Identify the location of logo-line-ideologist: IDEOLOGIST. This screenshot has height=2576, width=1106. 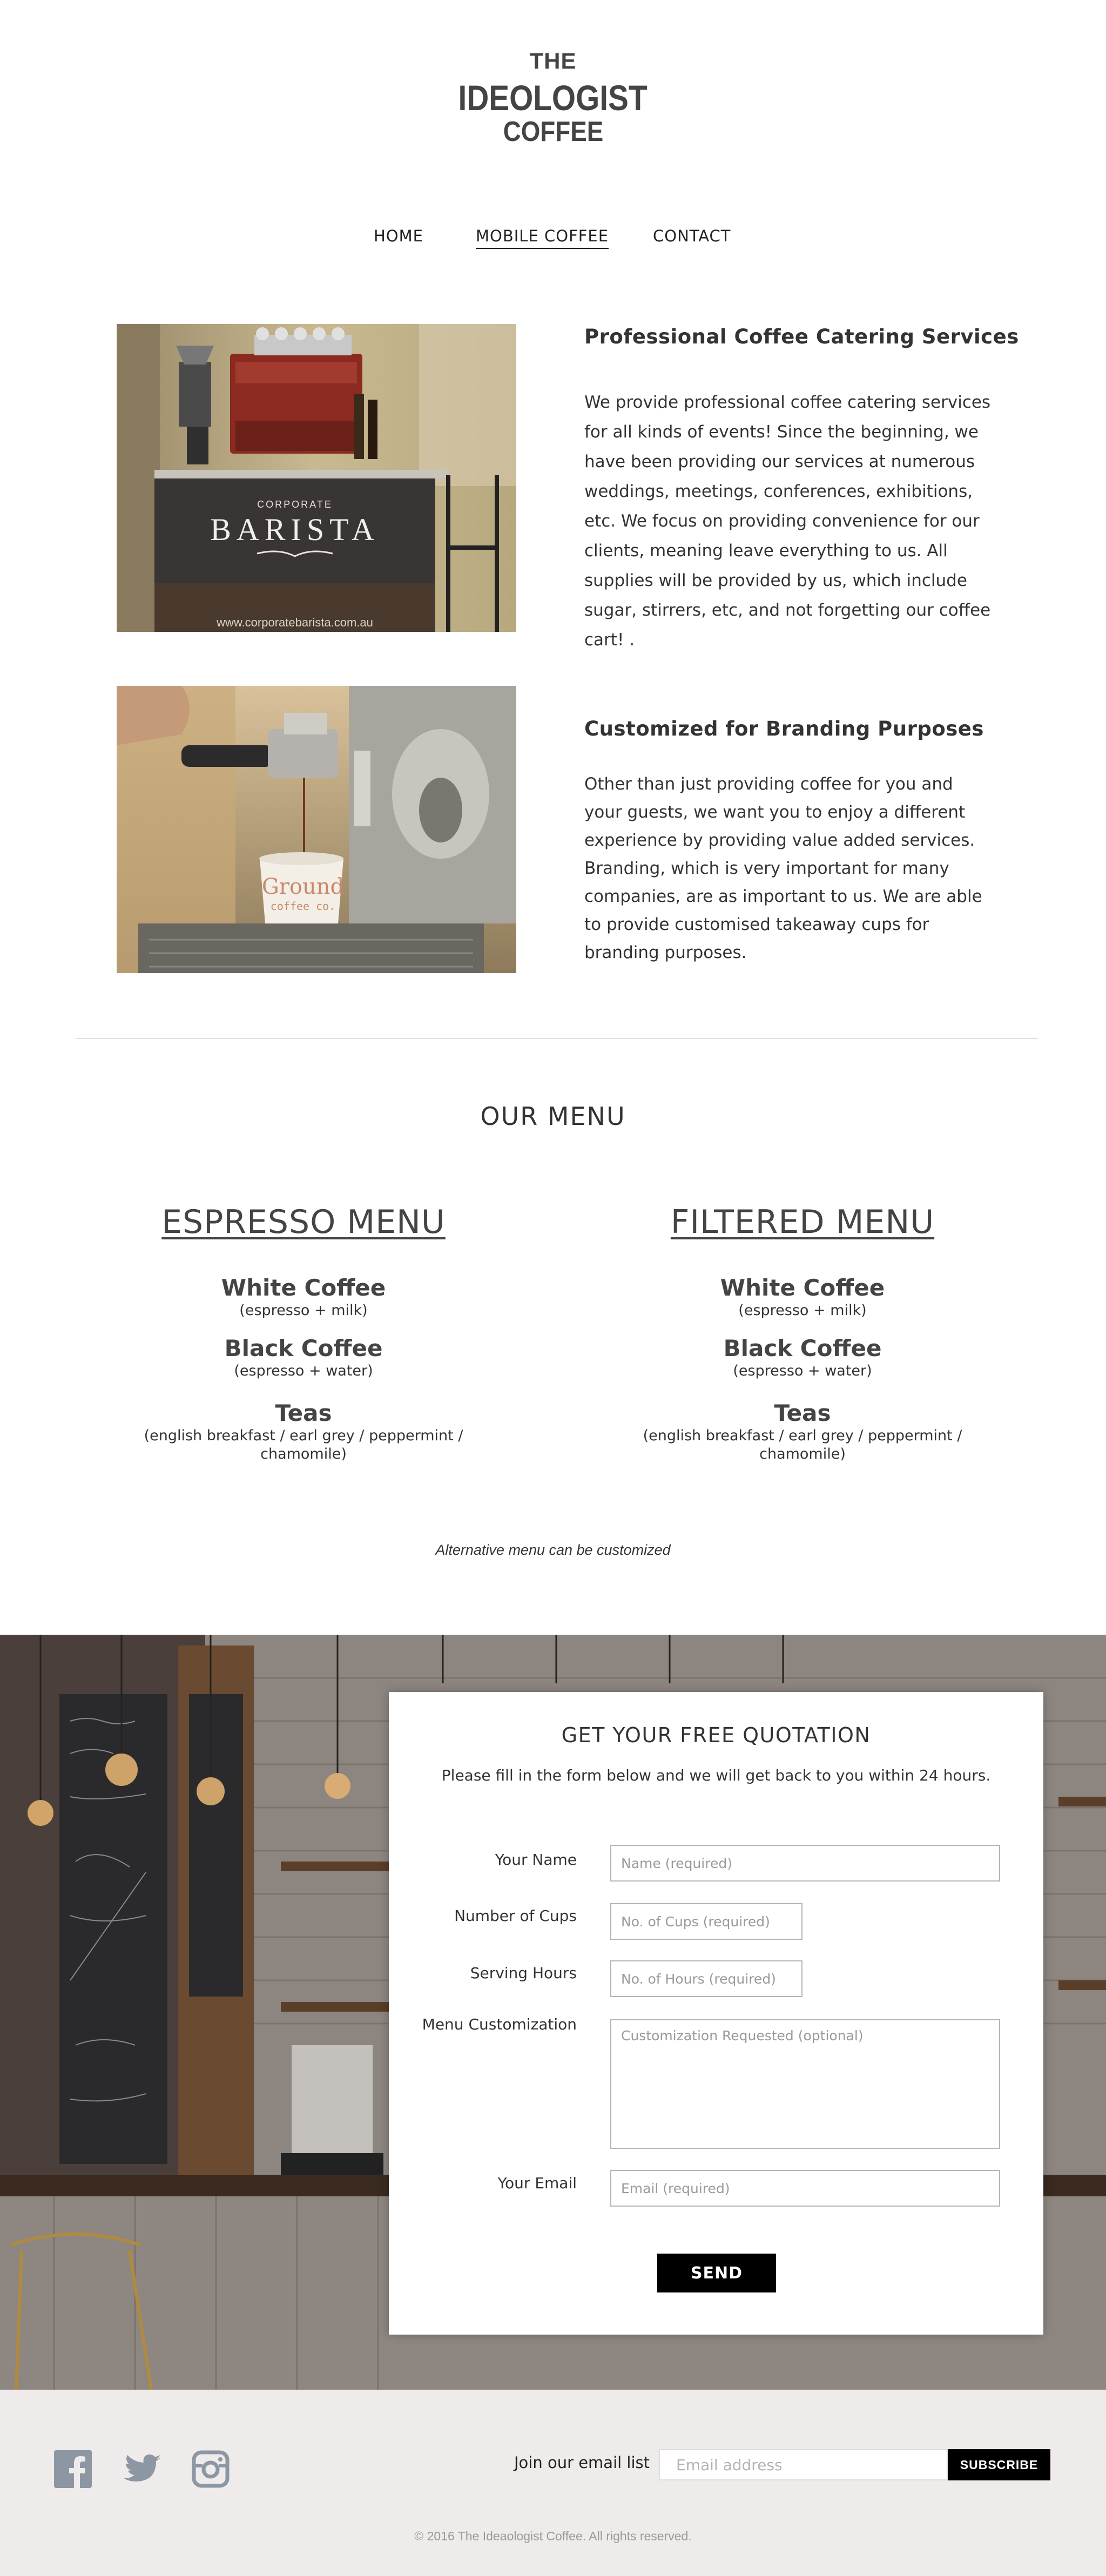
(553, 98).